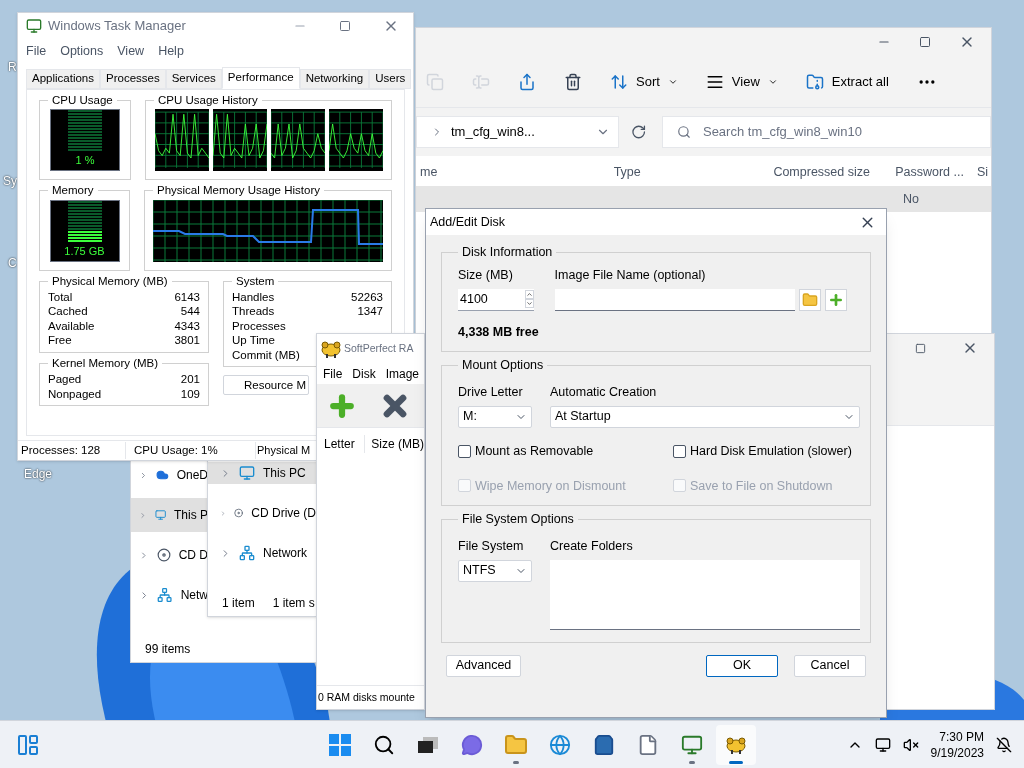 The width and height of the screenshot is (1024, 768). What do you see at coordinates (105, 362) in the screenshot?
I see `group-title: Kernel Memory (MB)` at bounding box center [105, 362].